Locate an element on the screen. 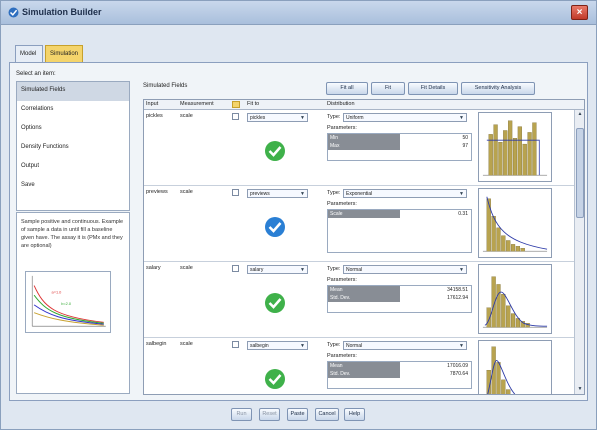 The image size is (597, 430). scroll-thumb is located at coordinates (580, 173).